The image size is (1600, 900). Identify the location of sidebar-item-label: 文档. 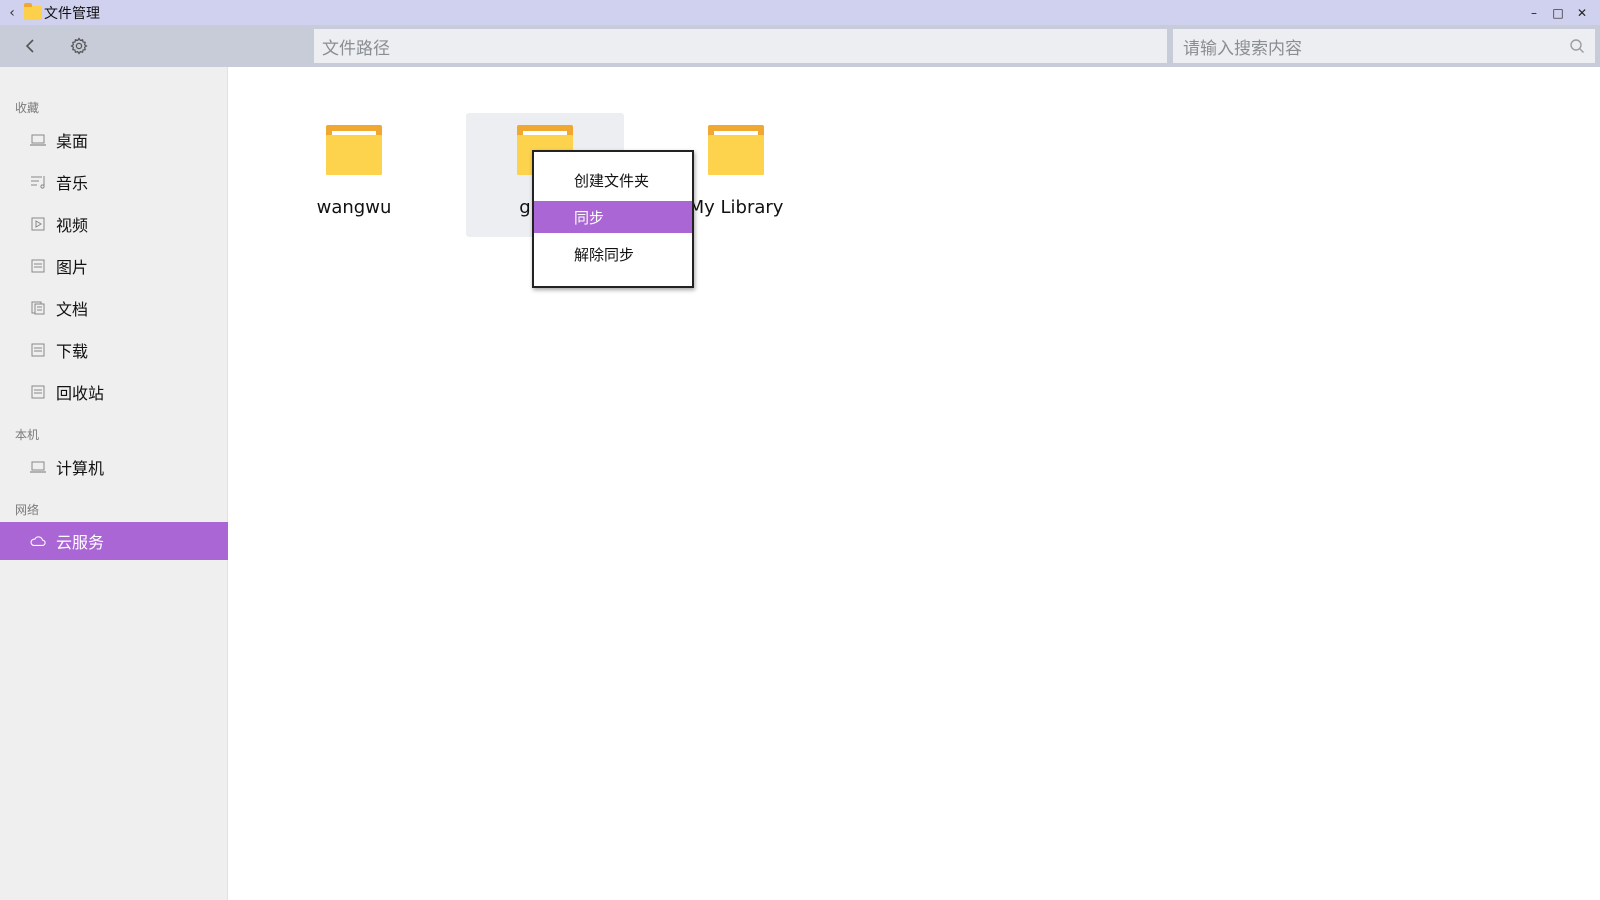
(72, 309).